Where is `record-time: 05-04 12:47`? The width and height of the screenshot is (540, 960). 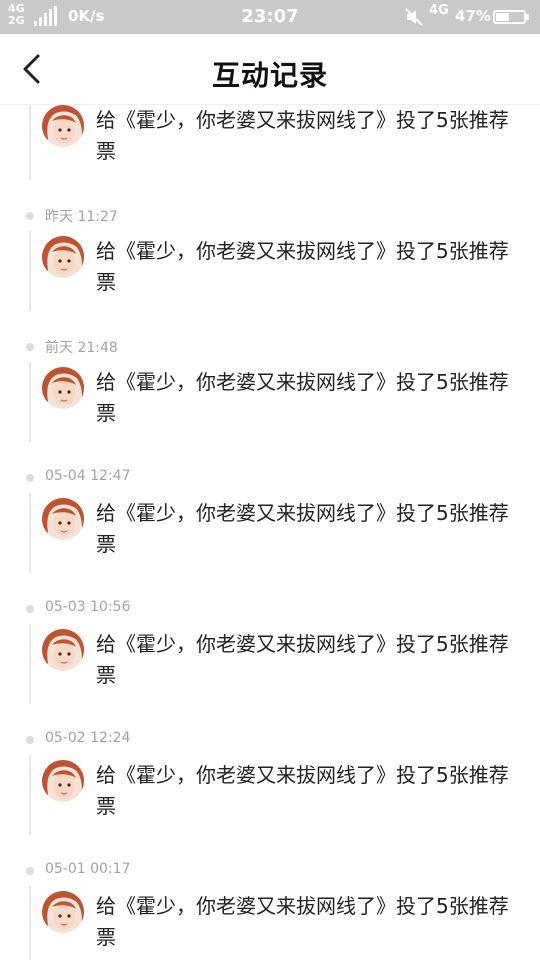
record-time: 05-04 12:47 is located at coordinates (88, 476).